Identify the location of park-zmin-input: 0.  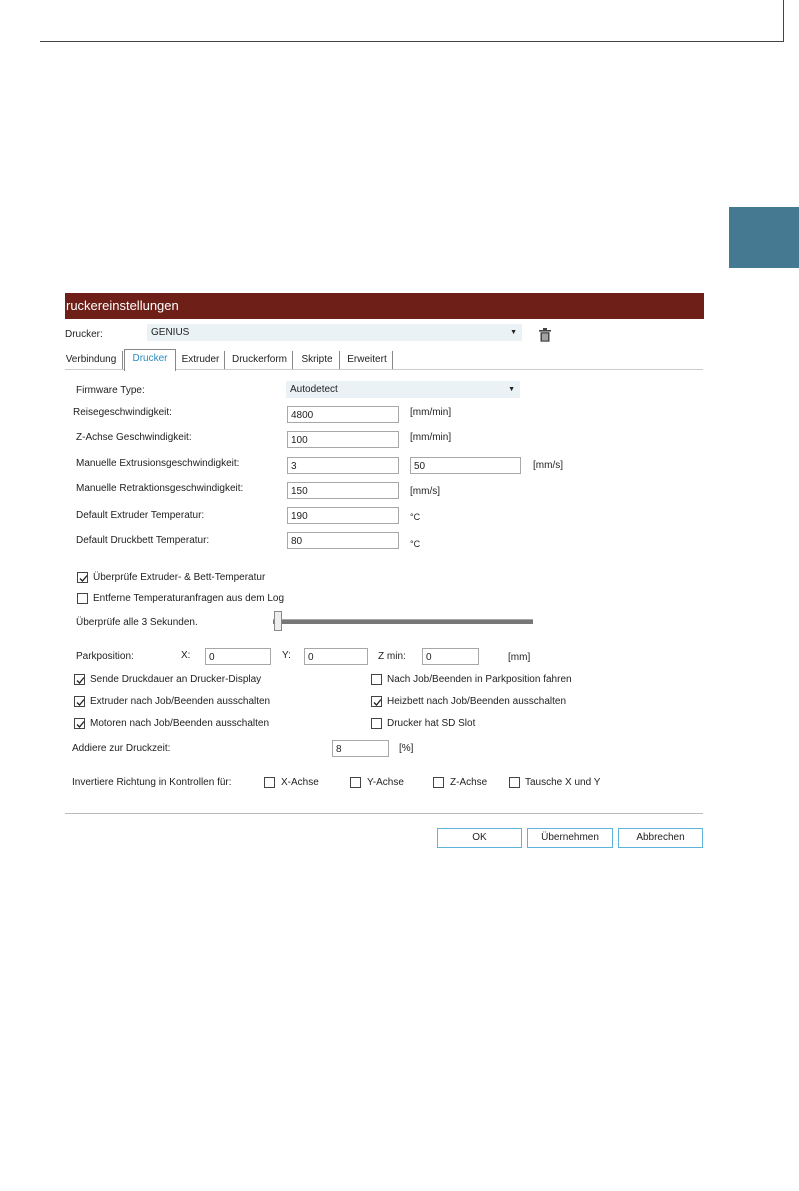
(450, 656).